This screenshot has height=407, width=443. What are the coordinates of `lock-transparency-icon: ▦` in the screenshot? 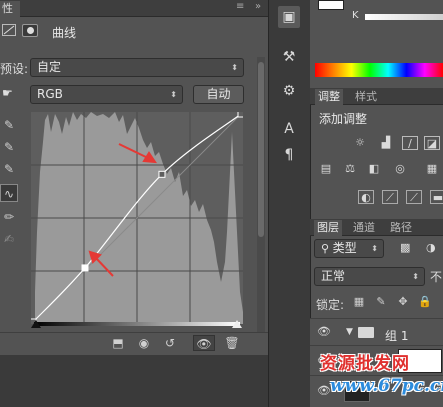 It's located at (359, 302).